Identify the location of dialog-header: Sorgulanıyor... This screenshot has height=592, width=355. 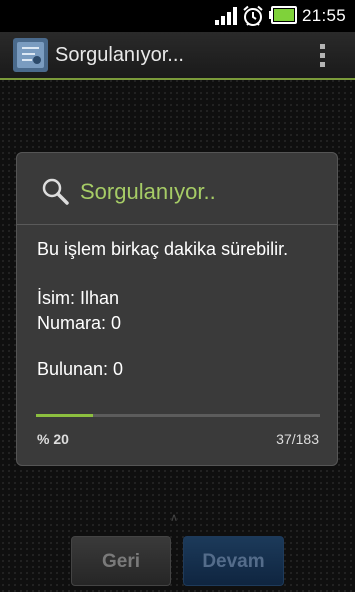
(177, 189).